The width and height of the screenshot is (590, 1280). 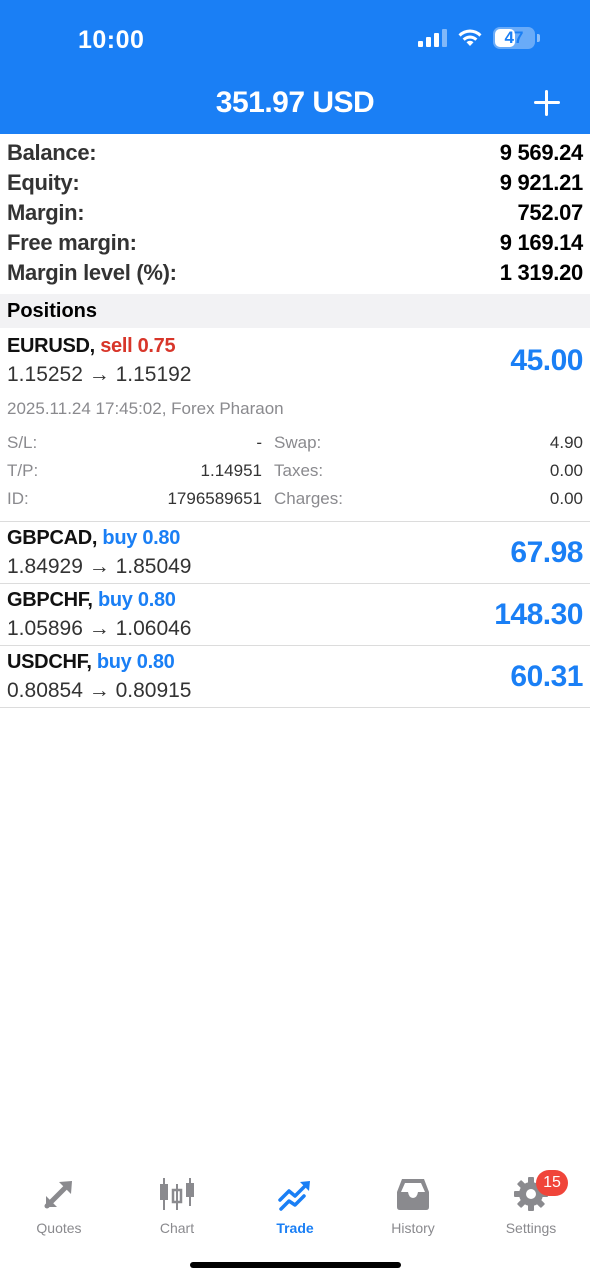 I want to click on detail-row: ID: 1796589651 Charges: 0.00, so click(x=295, y=499).